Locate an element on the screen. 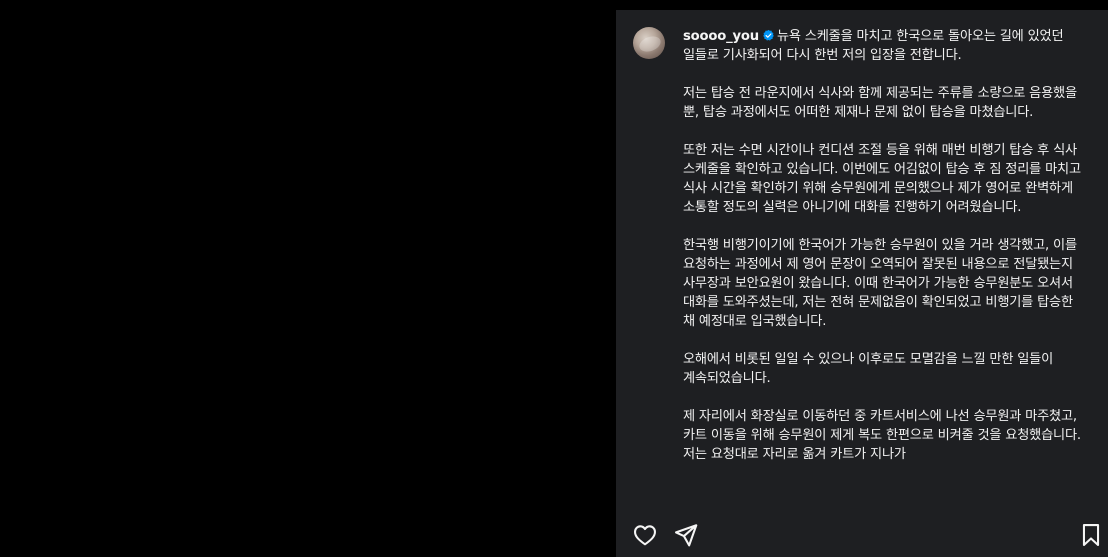 This screenshot has width=1108, height=557. heart-icon is located at coordinates (645, 535).